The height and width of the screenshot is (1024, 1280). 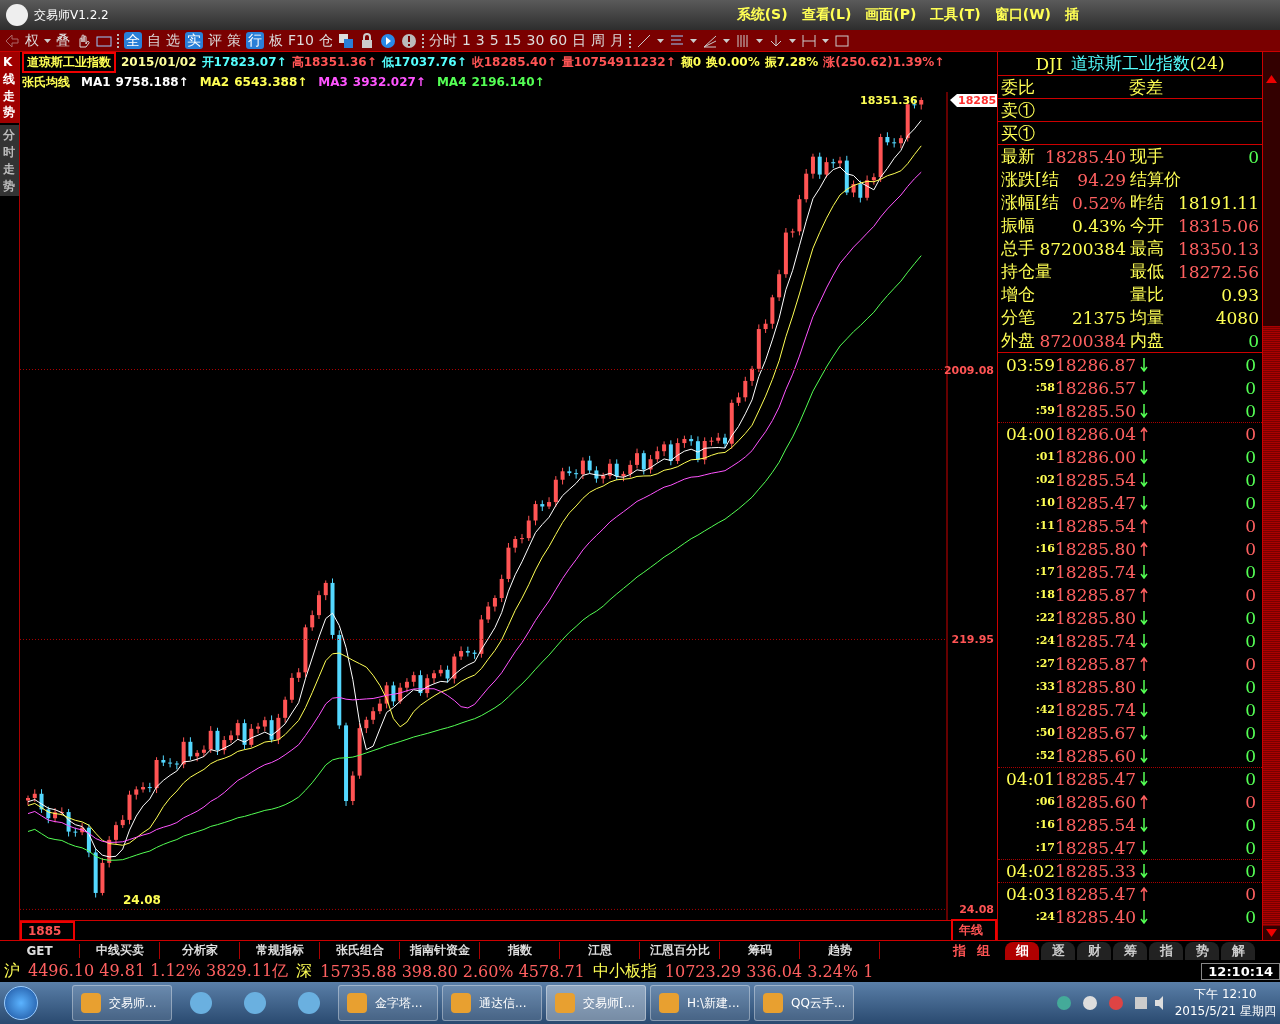 What do you see at coordinates (1094, 950) in the screenshot?
I see `panel-tab: 财` at bounding box center [1094, 950].